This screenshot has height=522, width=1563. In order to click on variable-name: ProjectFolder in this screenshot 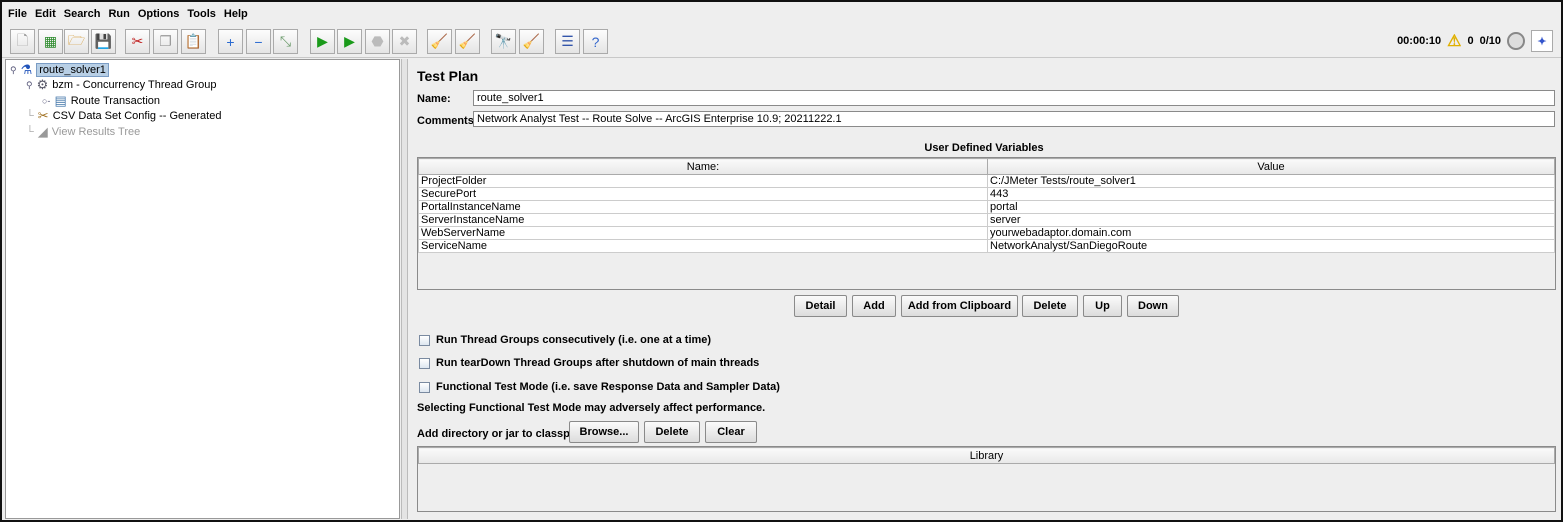, I will do `click(703, 181)`.